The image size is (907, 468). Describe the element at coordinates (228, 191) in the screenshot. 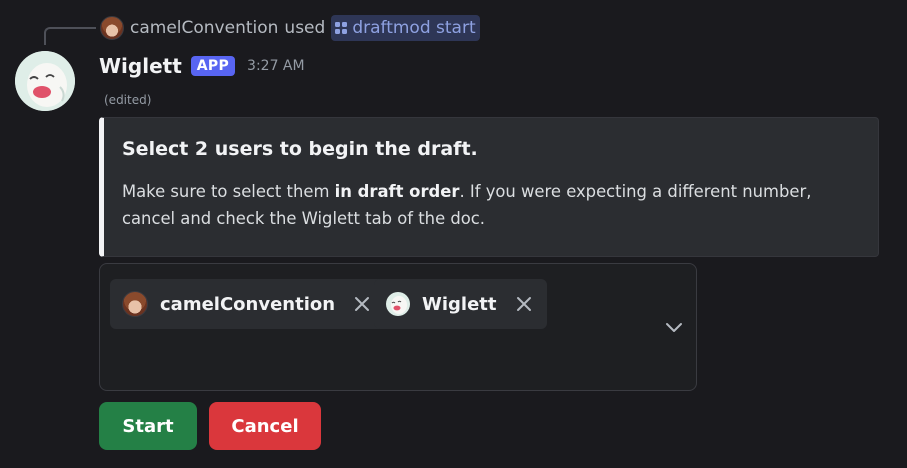

I see `embed-desc-part1: Make sure to select them` at that location.